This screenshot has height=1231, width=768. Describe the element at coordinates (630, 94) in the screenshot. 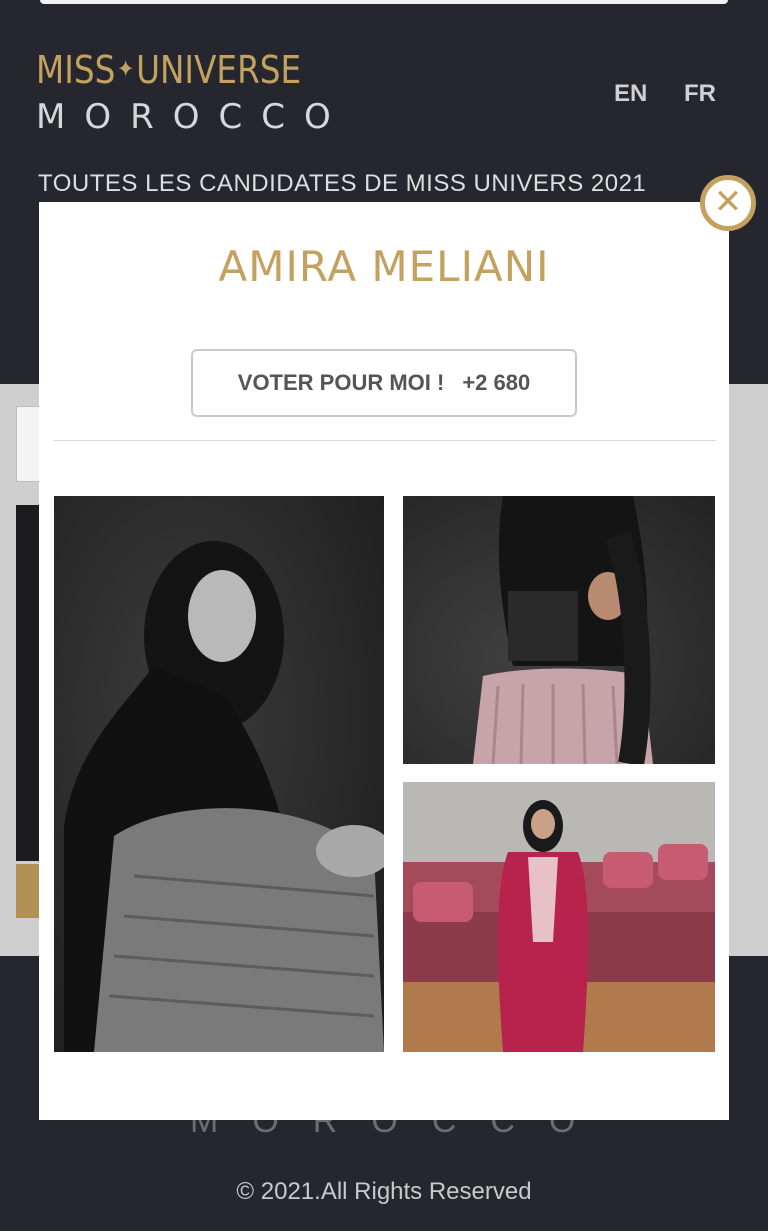

I see `language-en: EN` at that location.